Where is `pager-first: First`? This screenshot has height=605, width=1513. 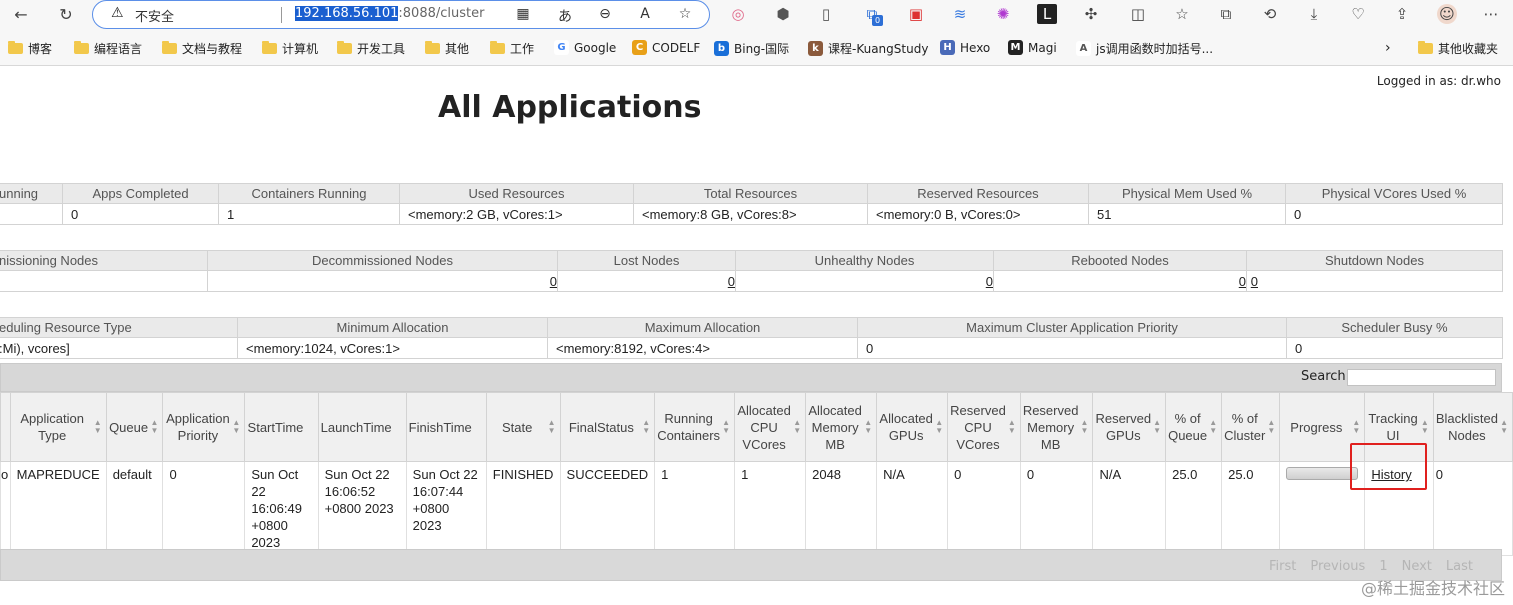 pager-first: First is located at coordinates (1282, 566).